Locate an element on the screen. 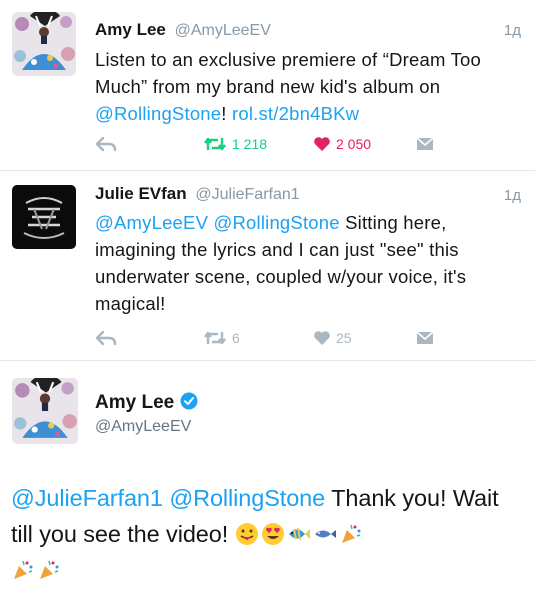  like-count: 2 050 is located at coordinates (354, 144).